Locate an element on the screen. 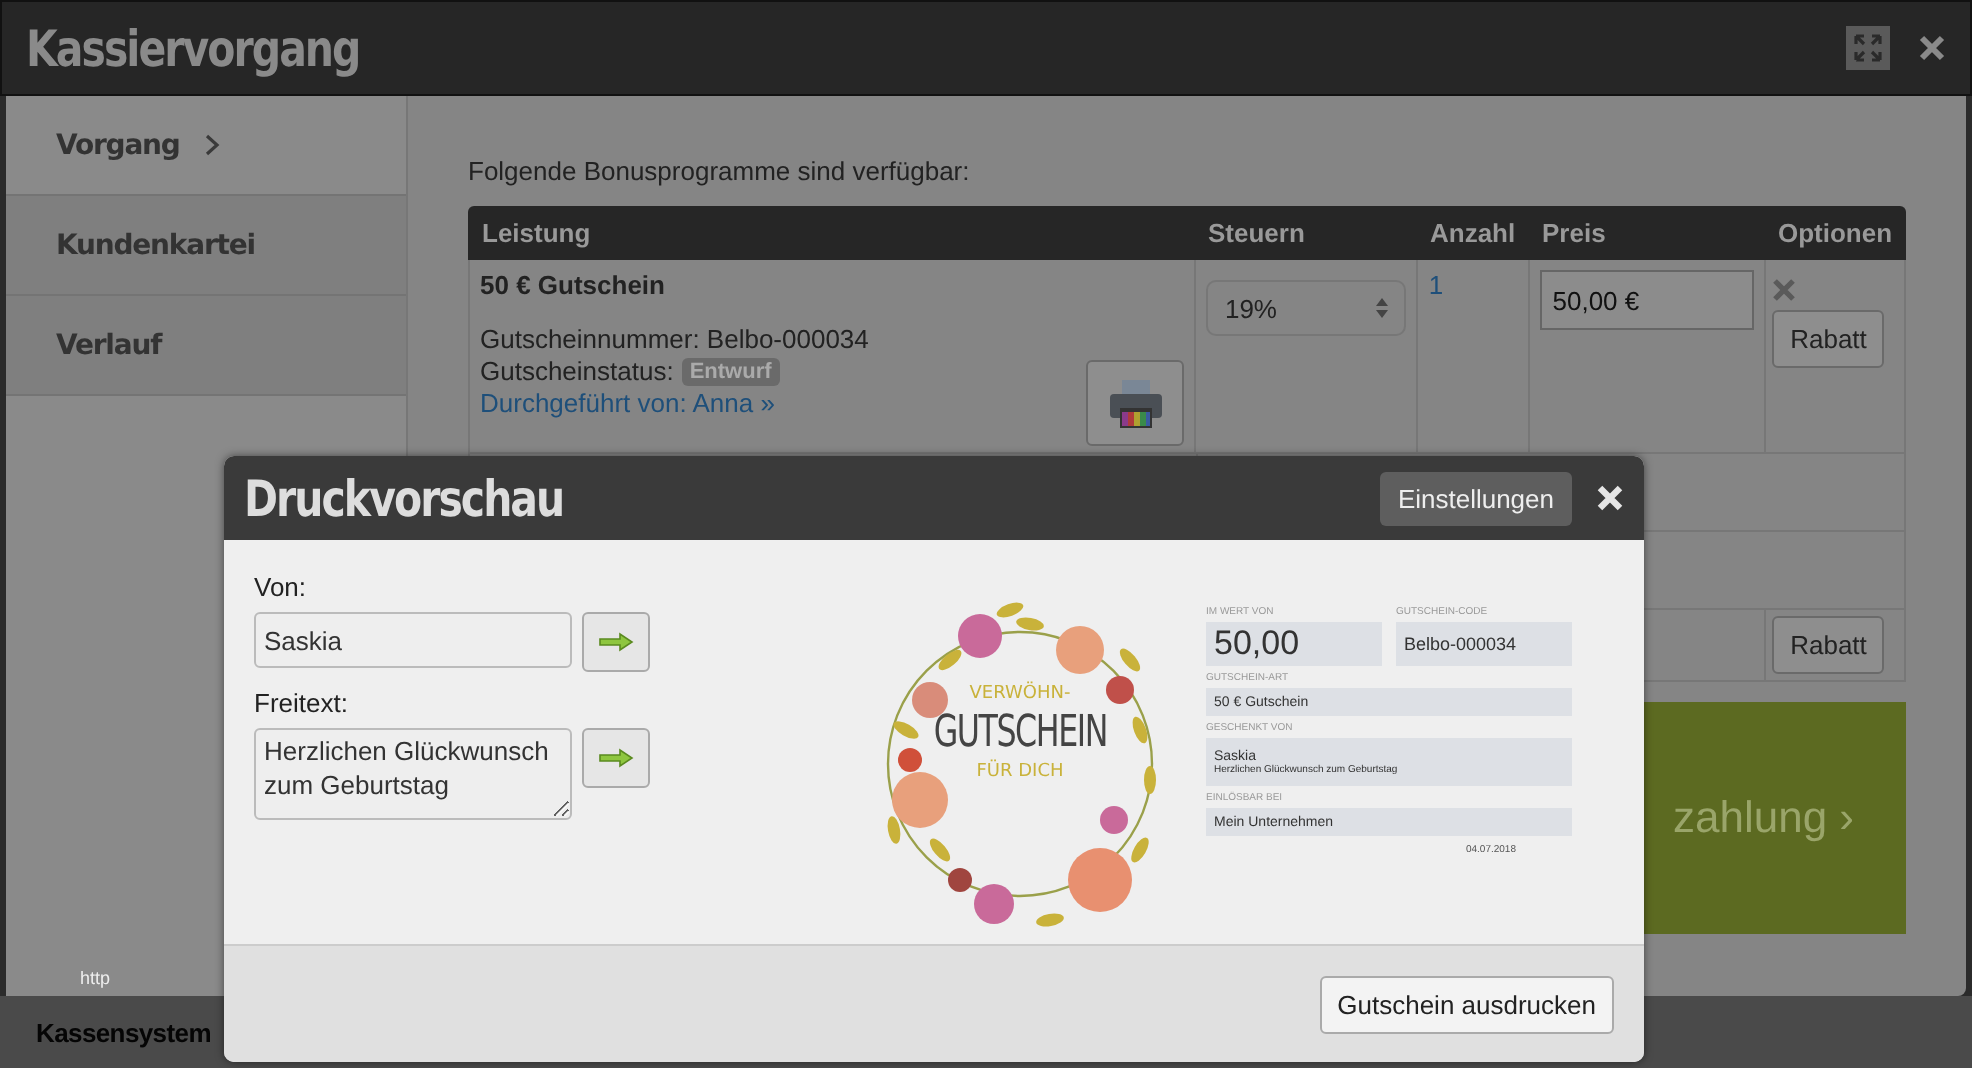 The height and width of the screenshot is (1068, 1972). app-name: Kassensystem is located at coordinates (123, 1032).